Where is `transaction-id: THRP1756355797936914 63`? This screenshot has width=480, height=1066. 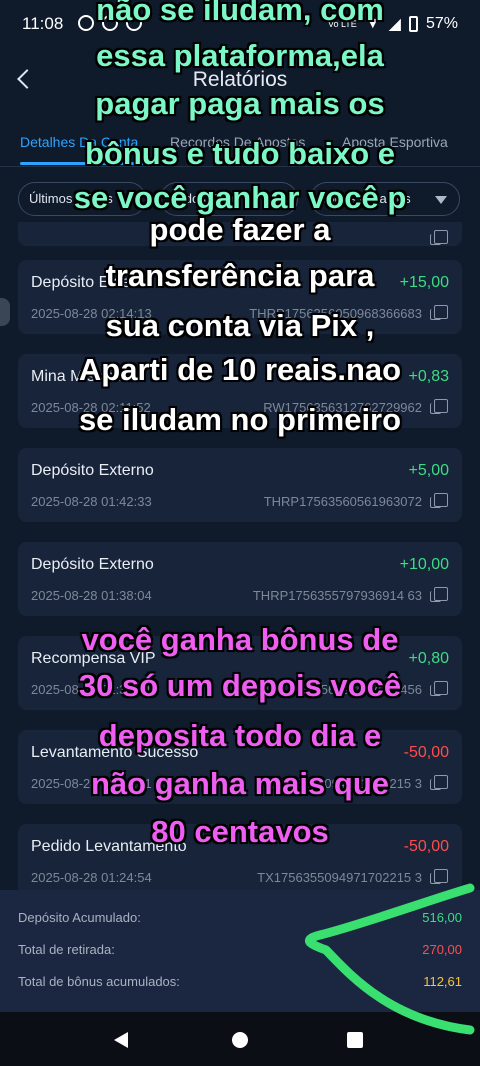 transaction-id: THRP1756355797936914 63 is located at coordinates (337, 595).